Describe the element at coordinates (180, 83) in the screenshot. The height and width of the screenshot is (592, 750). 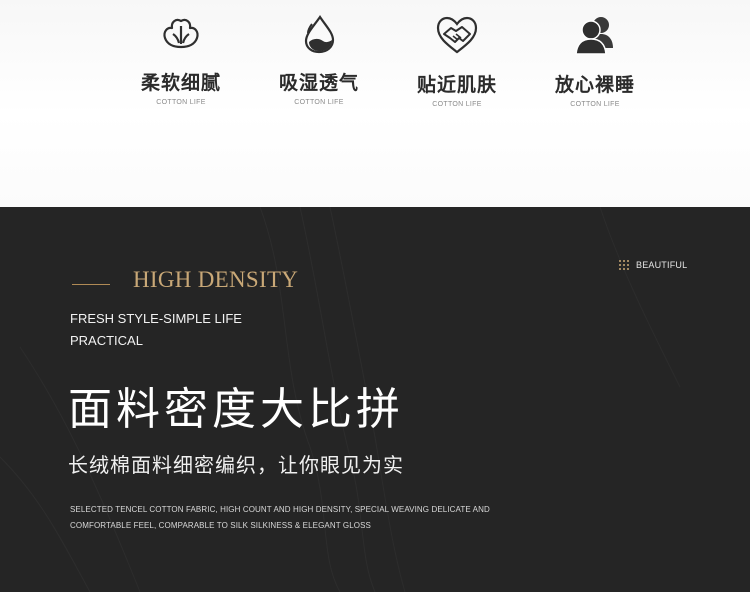
I see `feature-title: 柔软细腻` at that location.